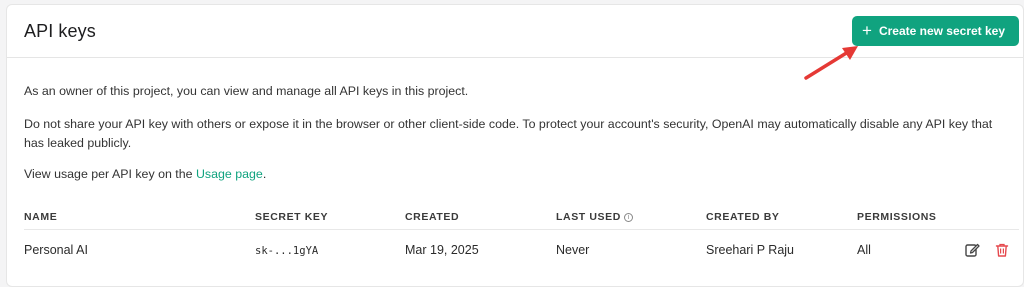 The height and width of the screenshot is (287, 1024). What do you see at coordinates (110, 174) in the screenshot?
I see `usage-note-prefix: View usage per API key on the` at bounding box center [110, 174].